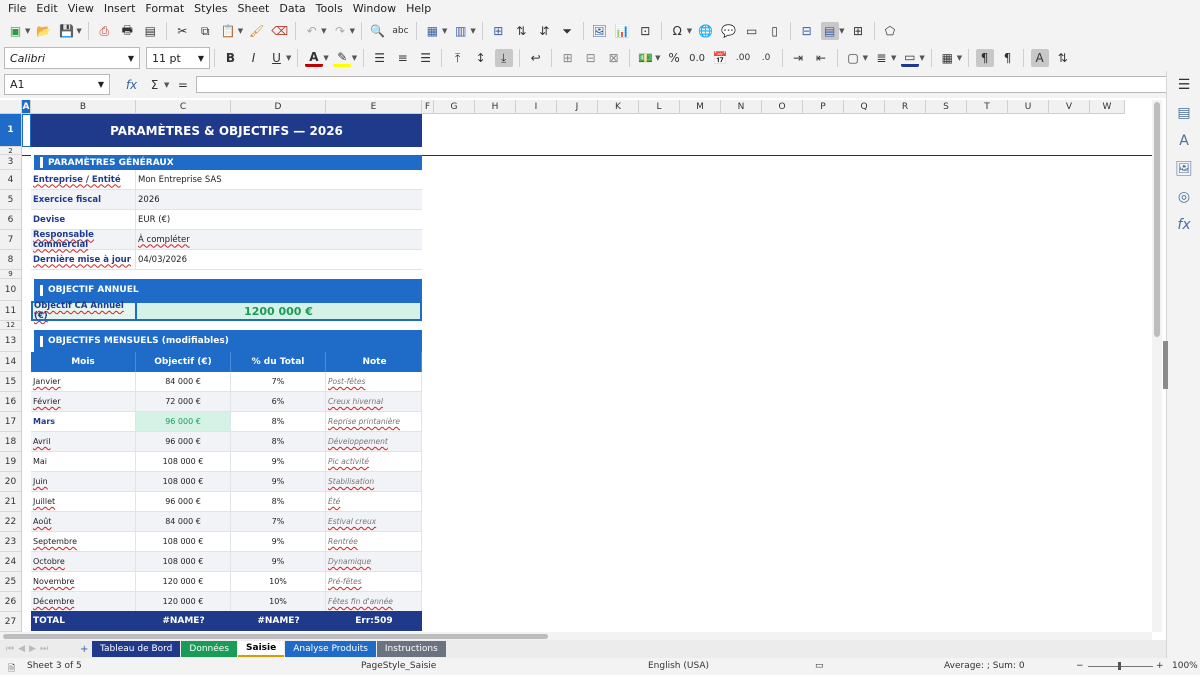  What do you see at coordinates (11, 382) in the screenshot?
I see `row-header: 15` at bounding box center [11, 382].